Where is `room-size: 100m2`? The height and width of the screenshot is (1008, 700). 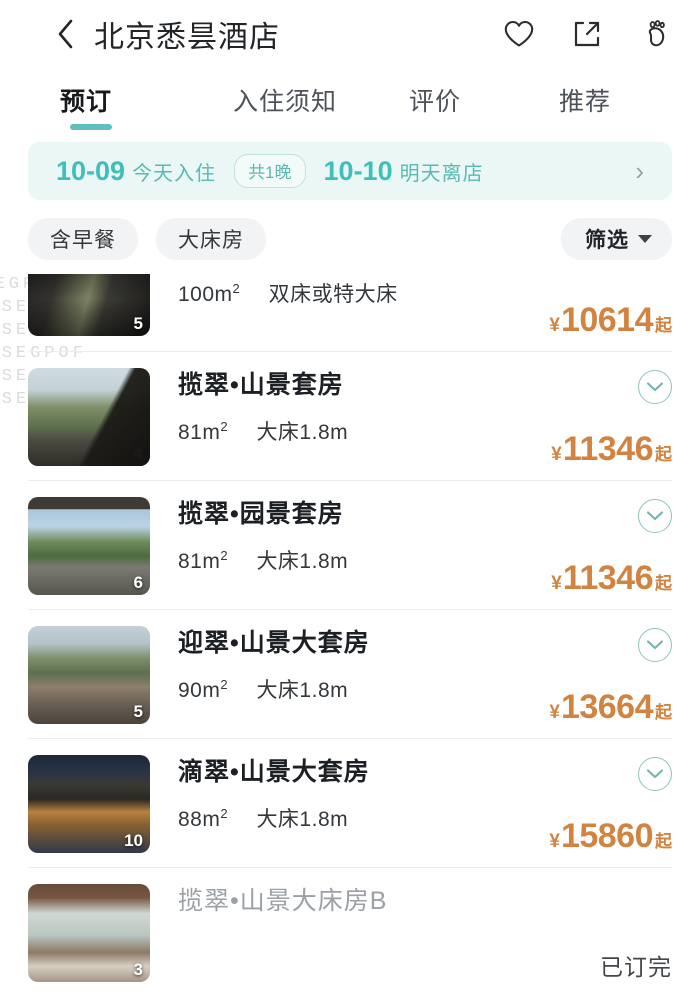
room-size: 100m2 is located at coordinates (209, 293).